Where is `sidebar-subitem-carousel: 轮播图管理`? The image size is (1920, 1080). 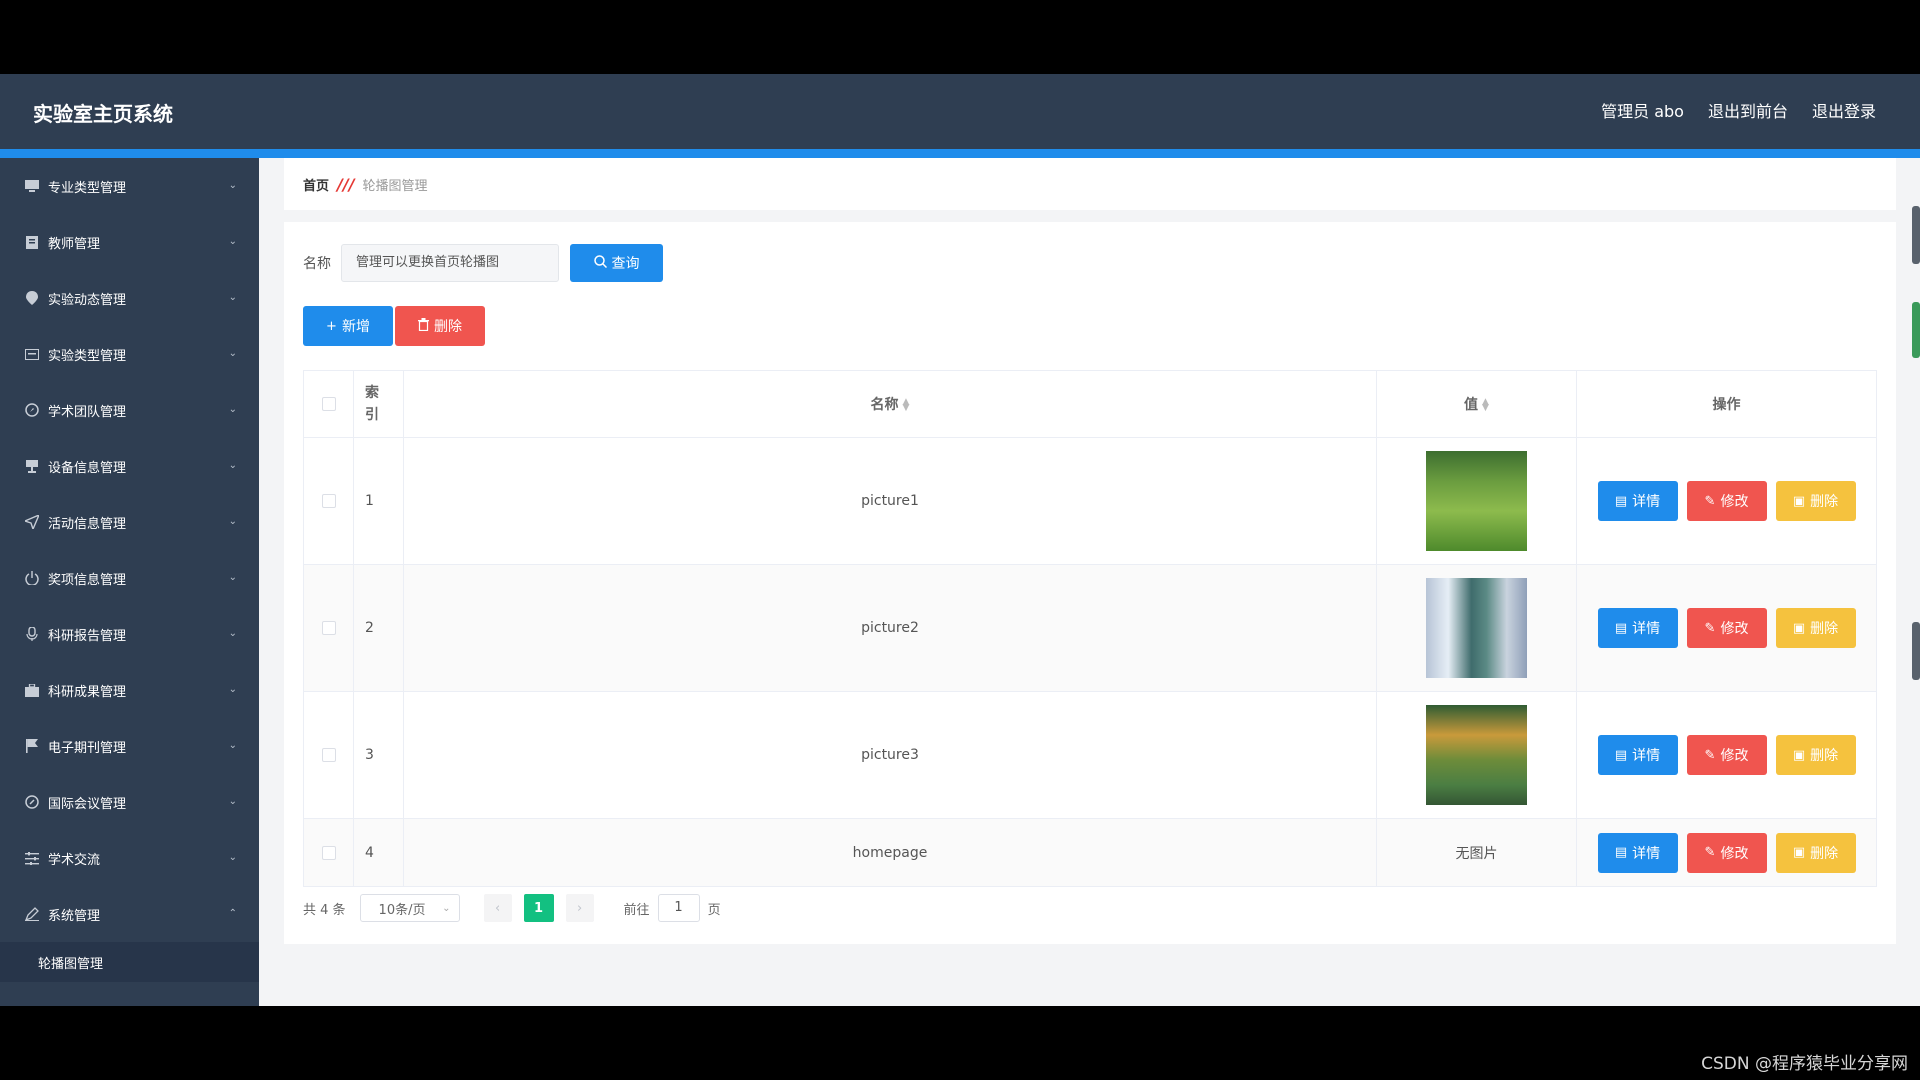
sidebar-subitem-carousel: 轮播图管理 is located at coordinates (129, 962).